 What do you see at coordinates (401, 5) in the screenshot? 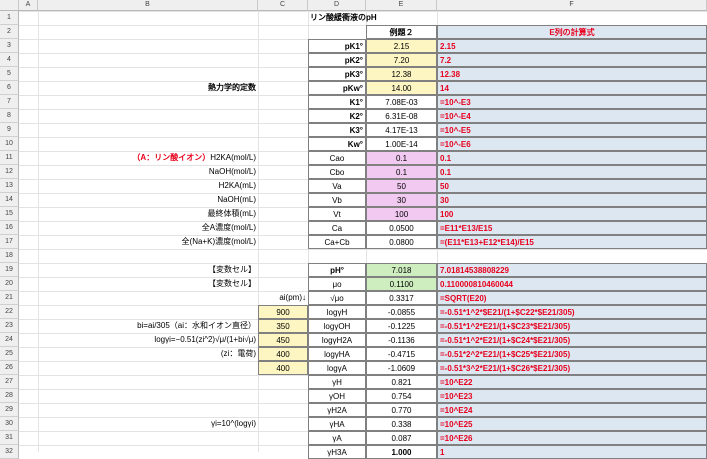
I see `column-header-e: E` at bounding box center [401, 5].